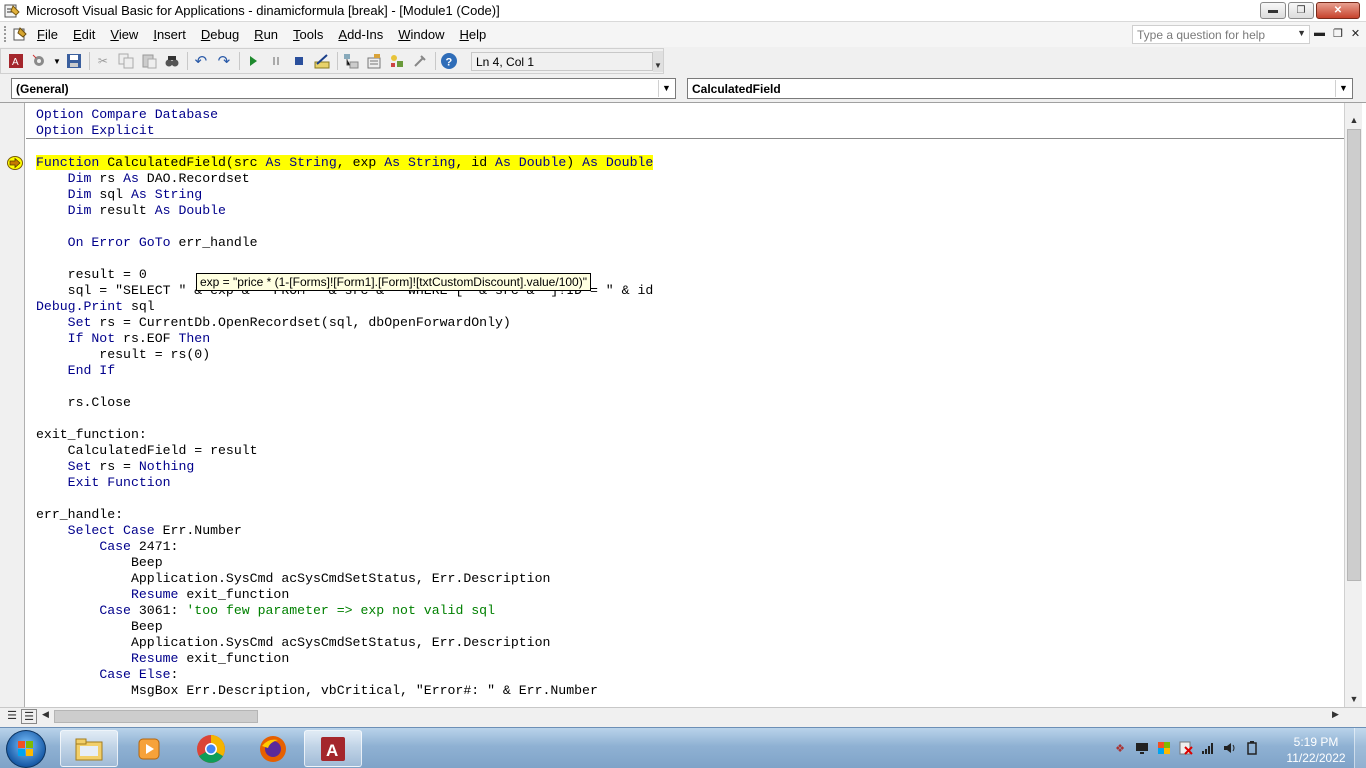 This screenshot has height=768, width=1366. What do you see at coordinates (344, 339) in the screenshot?
I see `code-line: If Not rs.EOF Then` at bounding box center [344, 339].